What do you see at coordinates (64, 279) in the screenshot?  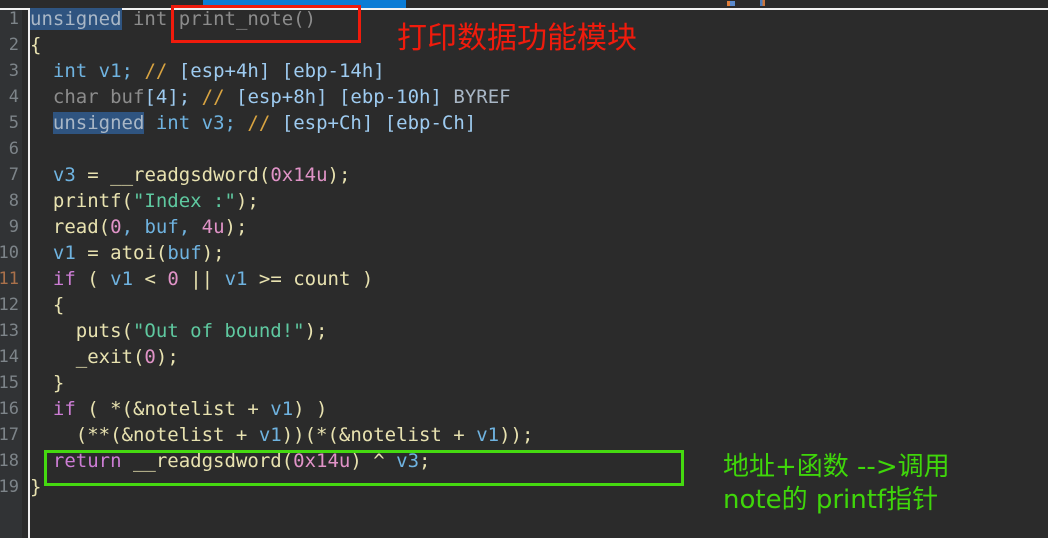 I see `token-keyword-if: if` at bounding box center [64, 279].